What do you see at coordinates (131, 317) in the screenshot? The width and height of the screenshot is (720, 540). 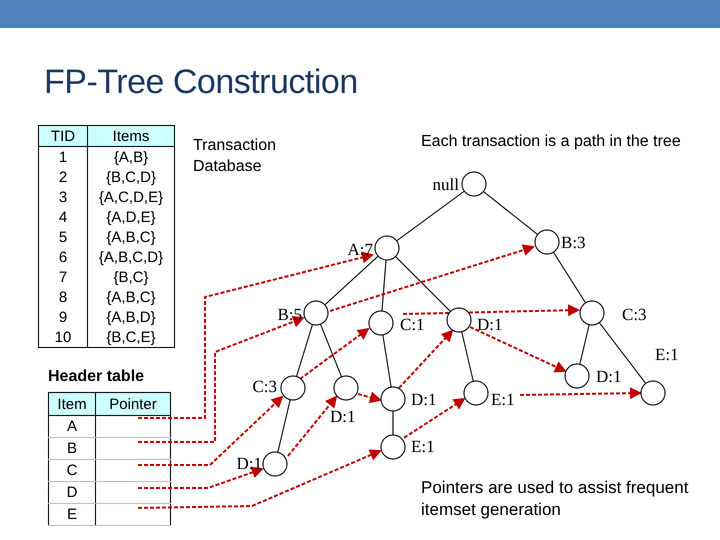 I see `table-cell: {A,B,D}` at bounding box center [131, 317].